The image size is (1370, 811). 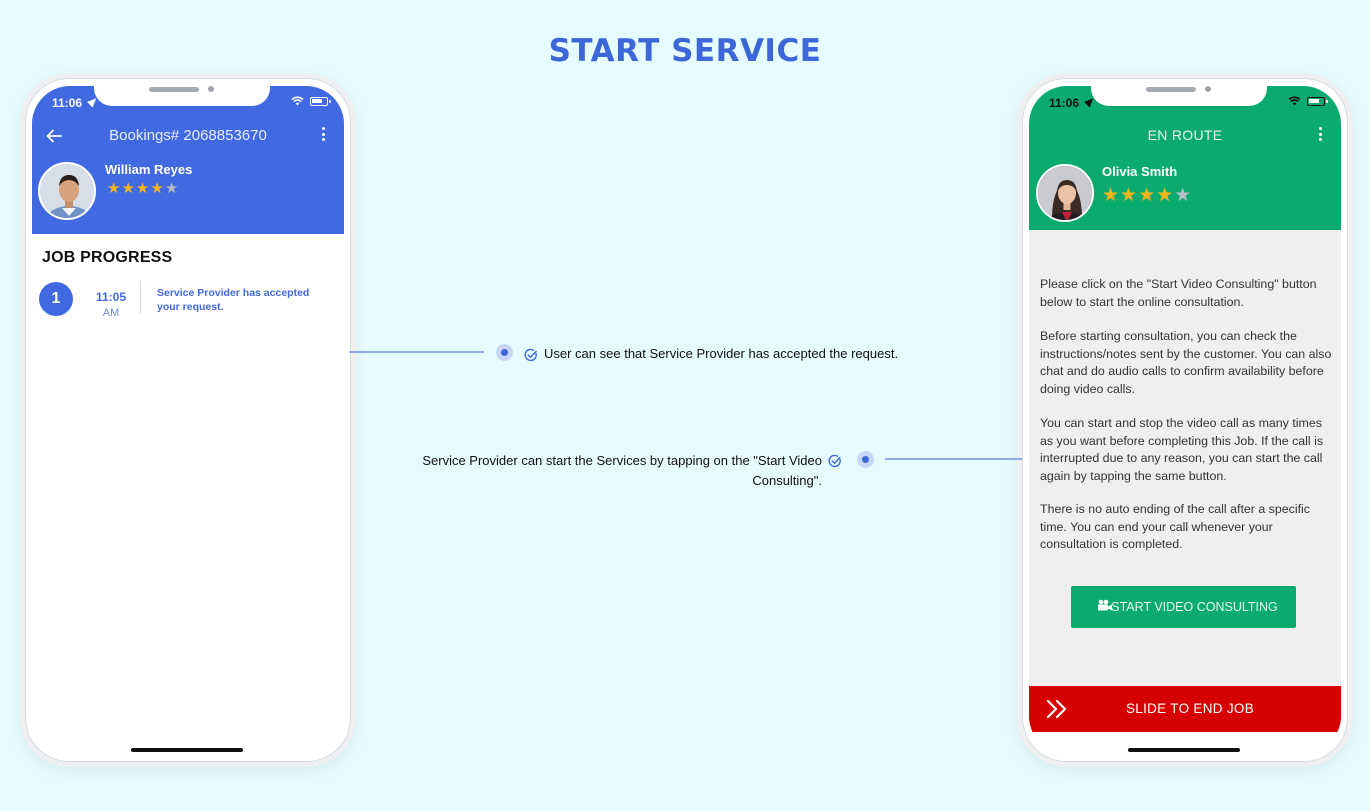 I want to click on man-portrait-icon, so click(x=67, y=191).